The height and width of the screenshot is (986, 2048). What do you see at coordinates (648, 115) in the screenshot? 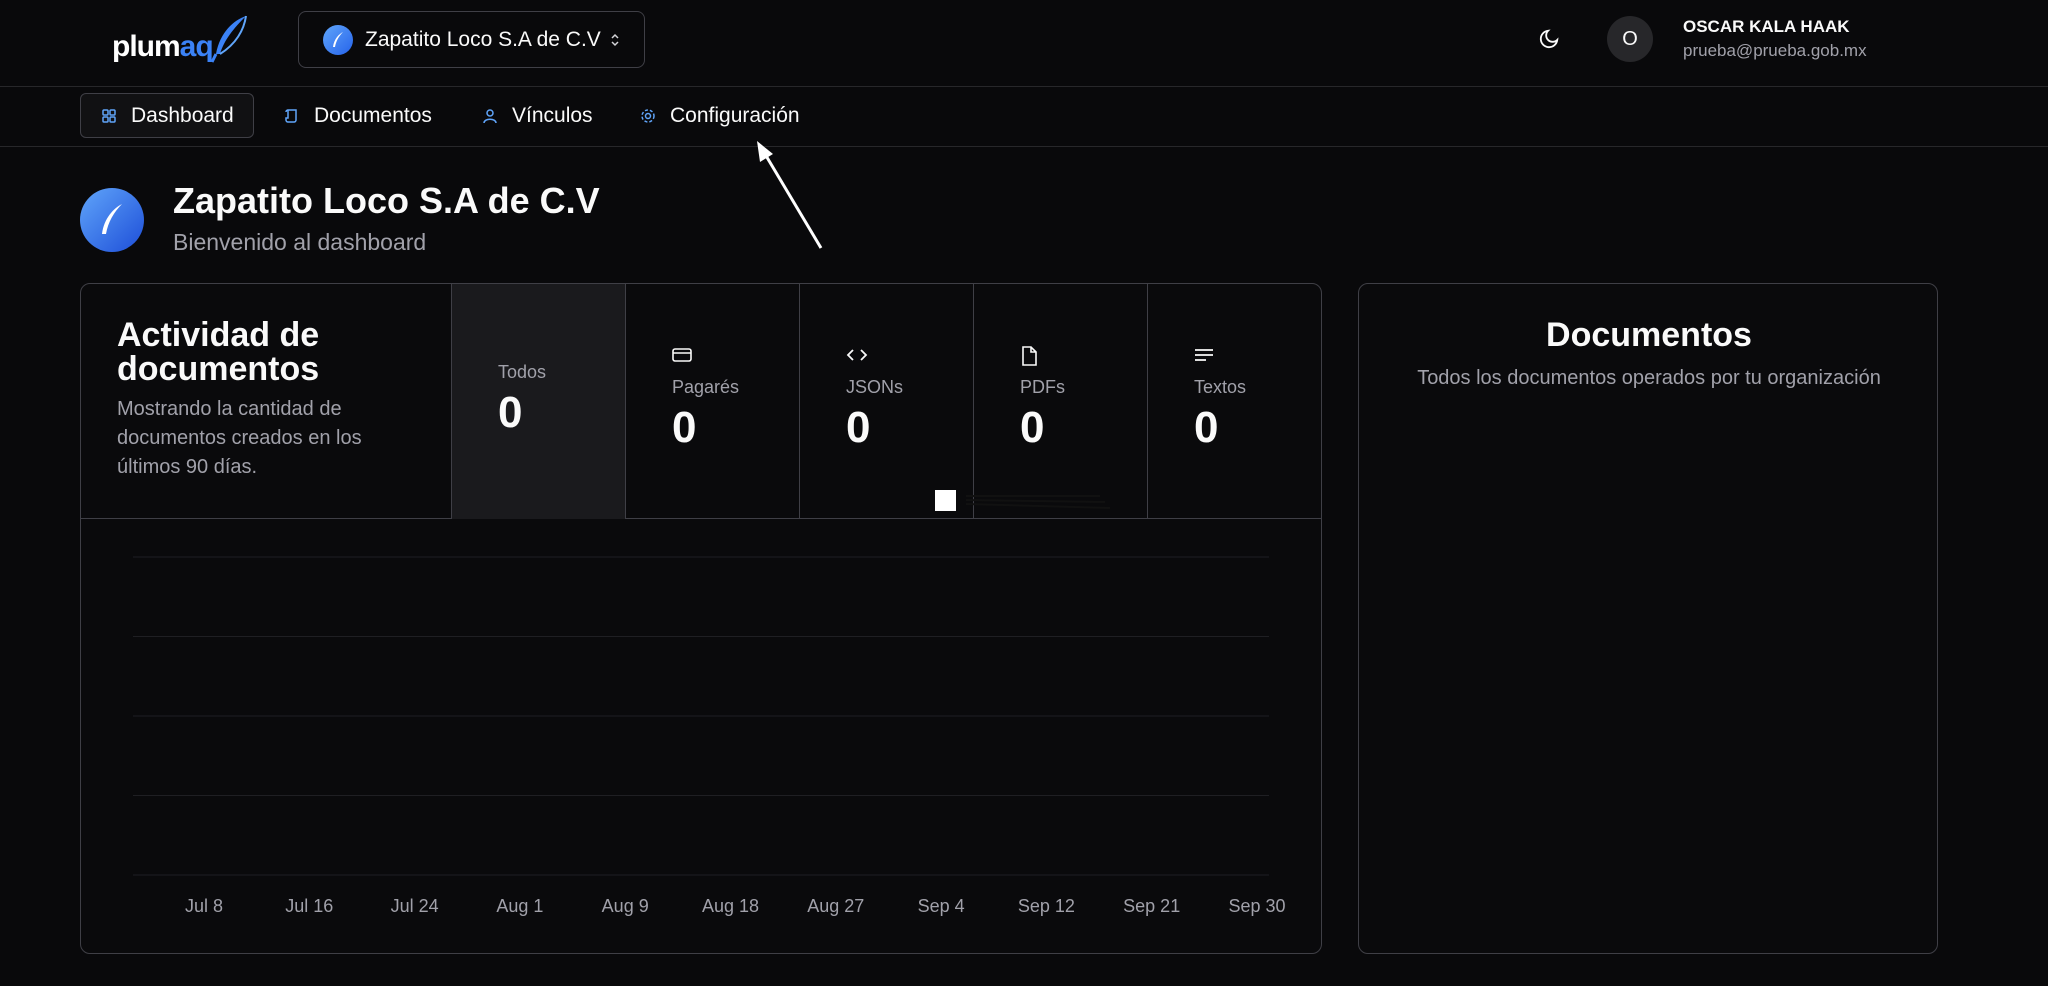
I see `gear-icon` at bounding box center [648, 115].